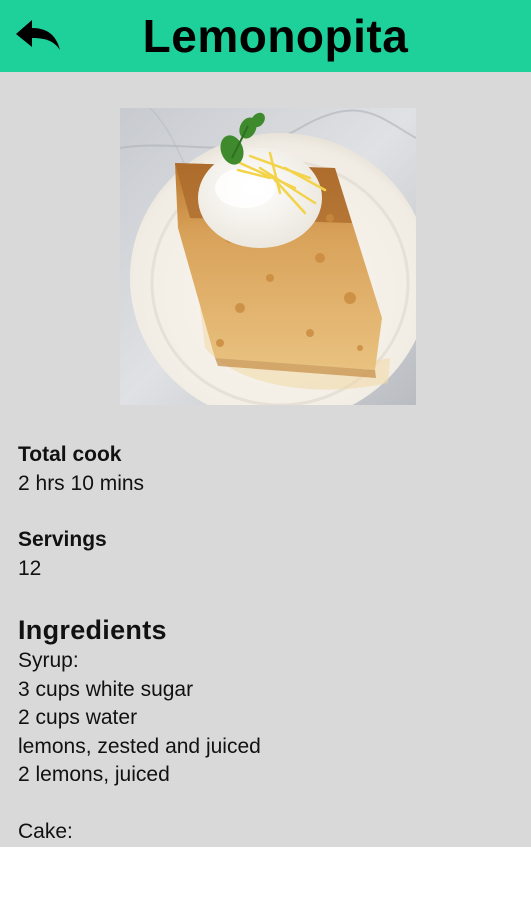 Image resolution: width=531 pixels, height=900 pixels. I want to click on total-cook-label: Total cook, so click(70, 454).